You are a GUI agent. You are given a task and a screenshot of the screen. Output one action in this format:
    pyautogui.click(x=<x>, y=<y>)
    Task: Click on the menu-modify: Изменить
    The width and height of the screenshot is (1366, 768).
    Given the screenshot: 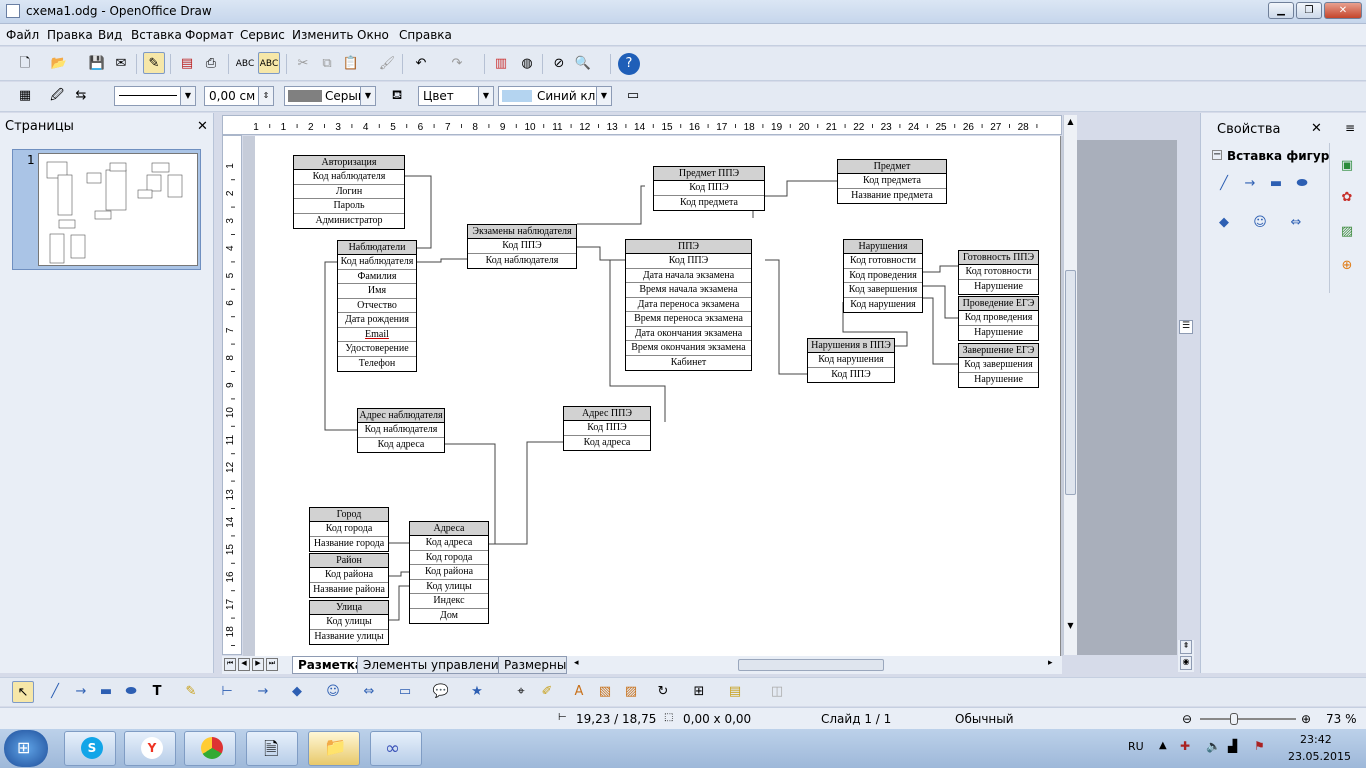 What is the action you would take?
    pyautogui.click(x=323, y=35)
    